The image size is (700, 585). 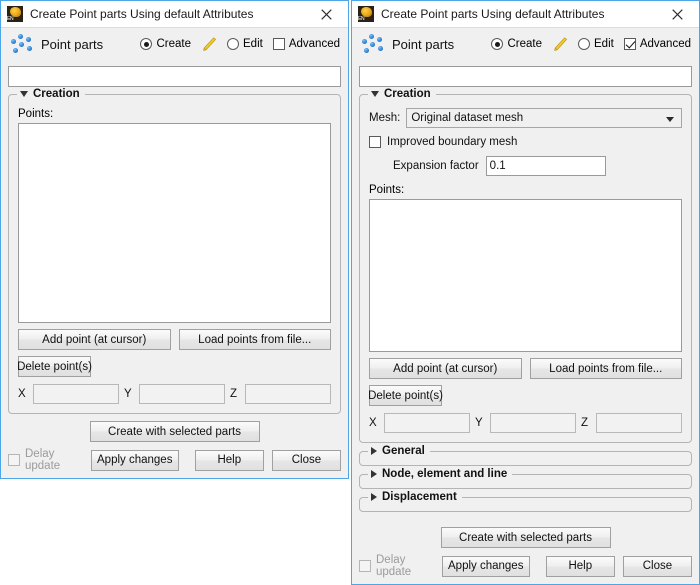 I want to click on mode-selector: Create Edit Advanced, so click(x=235, y=44).